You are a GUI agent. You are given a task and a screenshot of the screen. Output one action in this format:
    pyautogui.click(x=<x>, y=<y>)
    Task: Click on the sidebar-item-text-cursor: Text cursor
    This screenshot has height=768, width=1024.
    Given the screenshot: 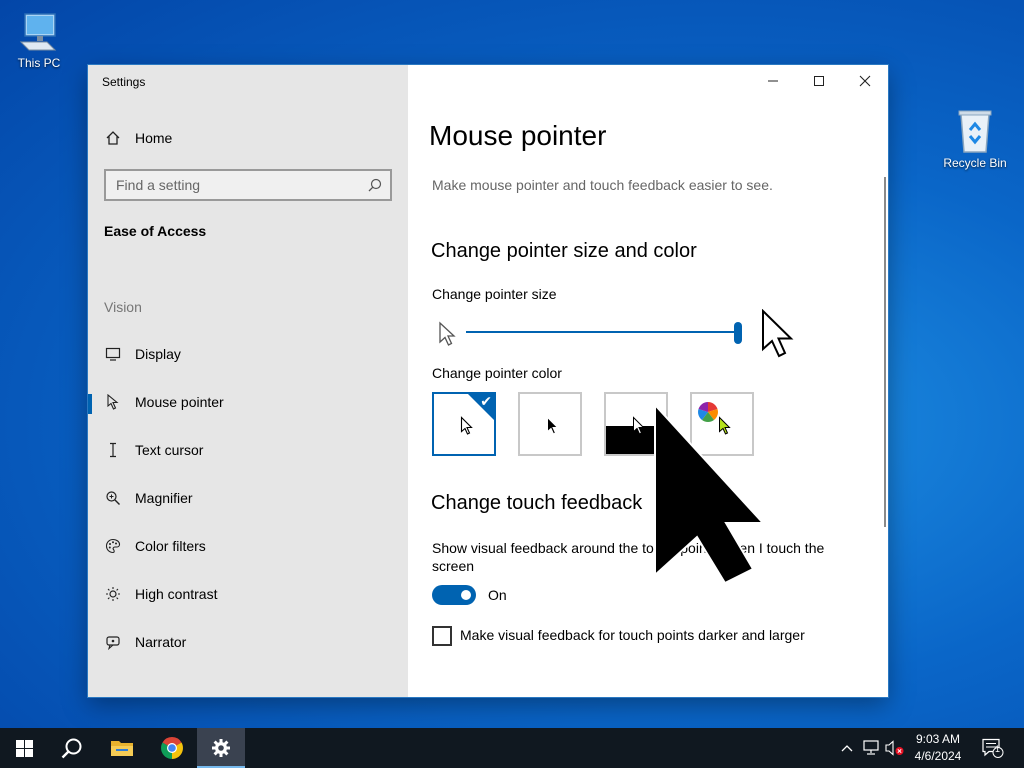 What is the action you would take?
    pyautogui.click(x=248, y=450)
    